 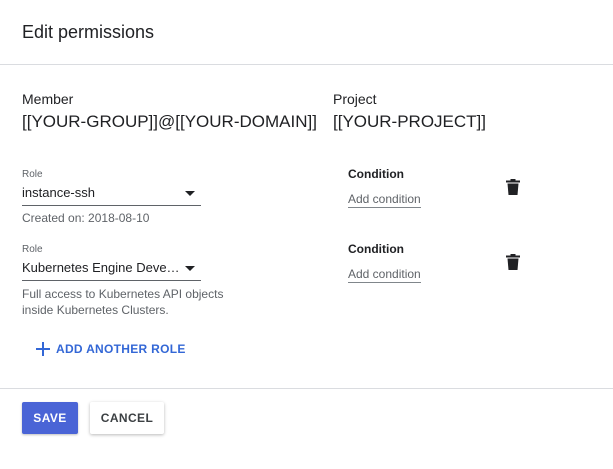 I want to click on cancel-button: CANCEL, so click(x=127, y=418).